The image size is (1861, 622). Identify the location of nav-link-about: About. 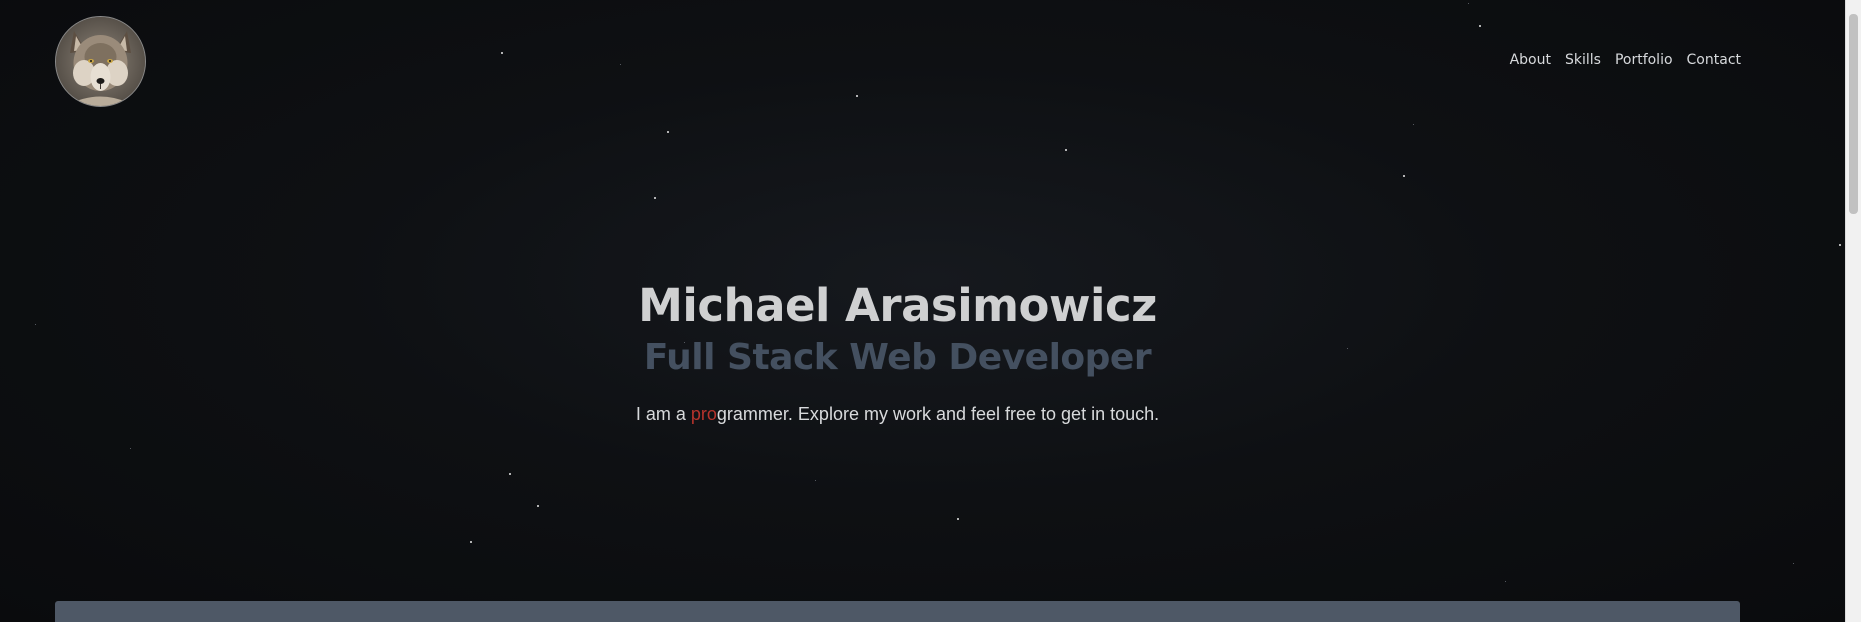
(1530, 60).